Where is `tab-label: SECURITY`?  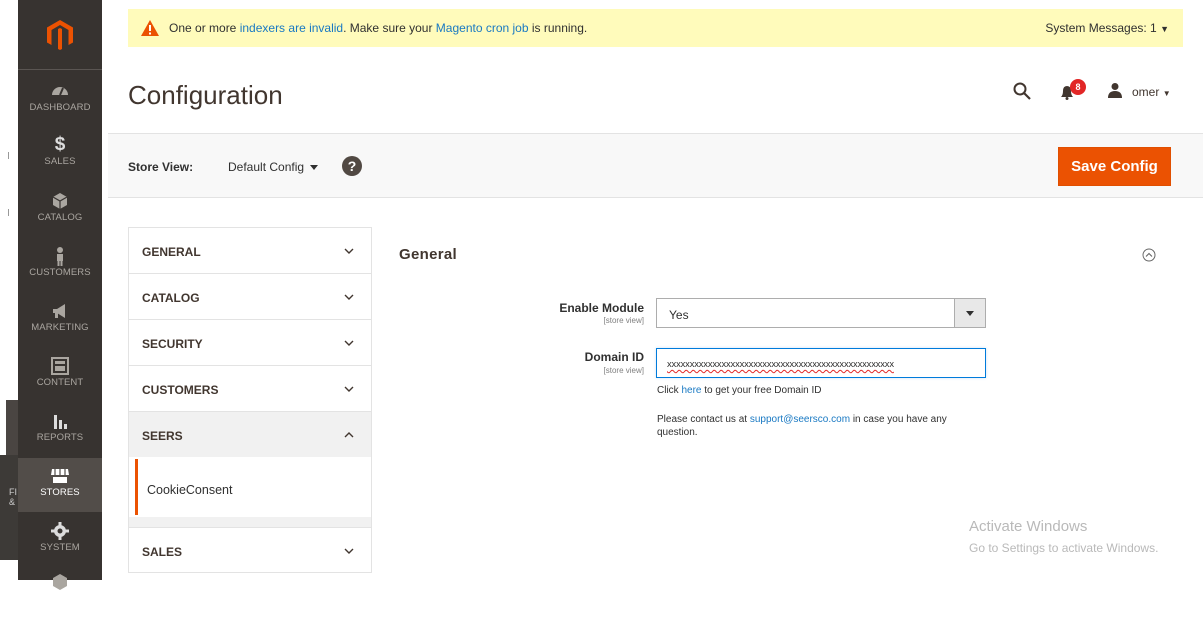 tab-label: SECURITY is located at coordinates (172, 344).